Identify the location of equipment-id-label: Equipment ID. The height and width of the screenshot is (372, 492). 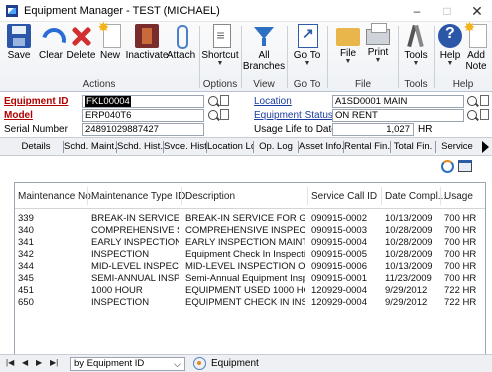
(36, 101).